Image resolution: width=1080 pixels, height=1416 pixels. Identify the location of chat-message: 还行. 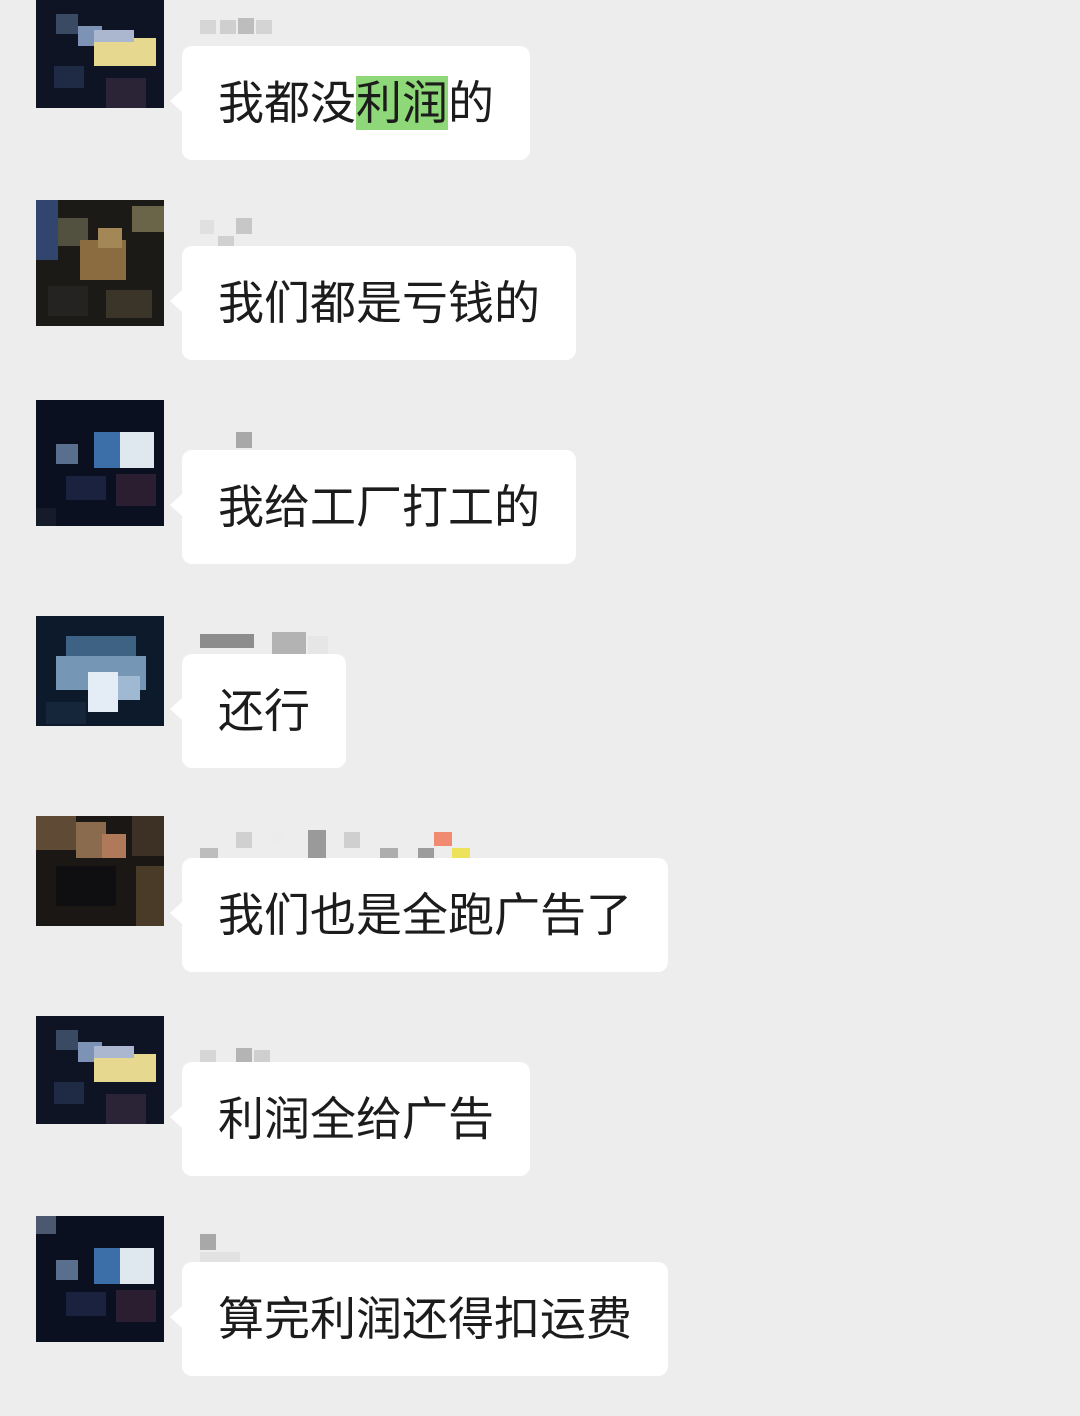
(540, 708).